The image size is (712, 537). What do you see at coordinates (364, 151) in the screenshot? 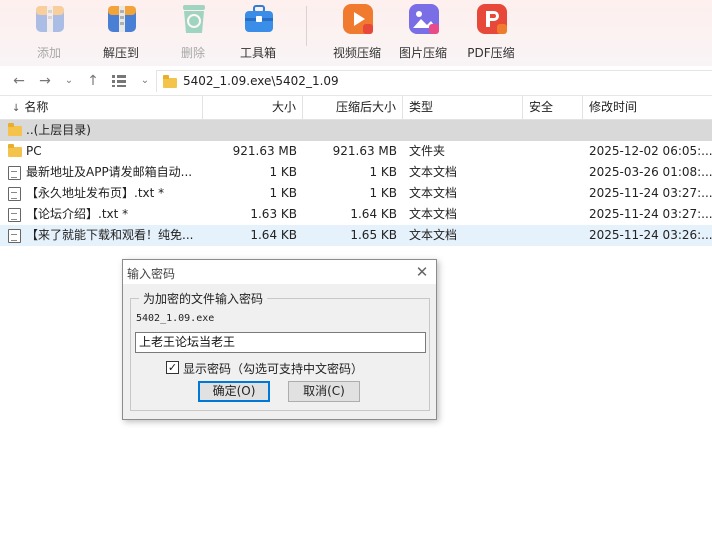
I see `file-packed-size: 921.63 MB` at bounding box center [364, 151].